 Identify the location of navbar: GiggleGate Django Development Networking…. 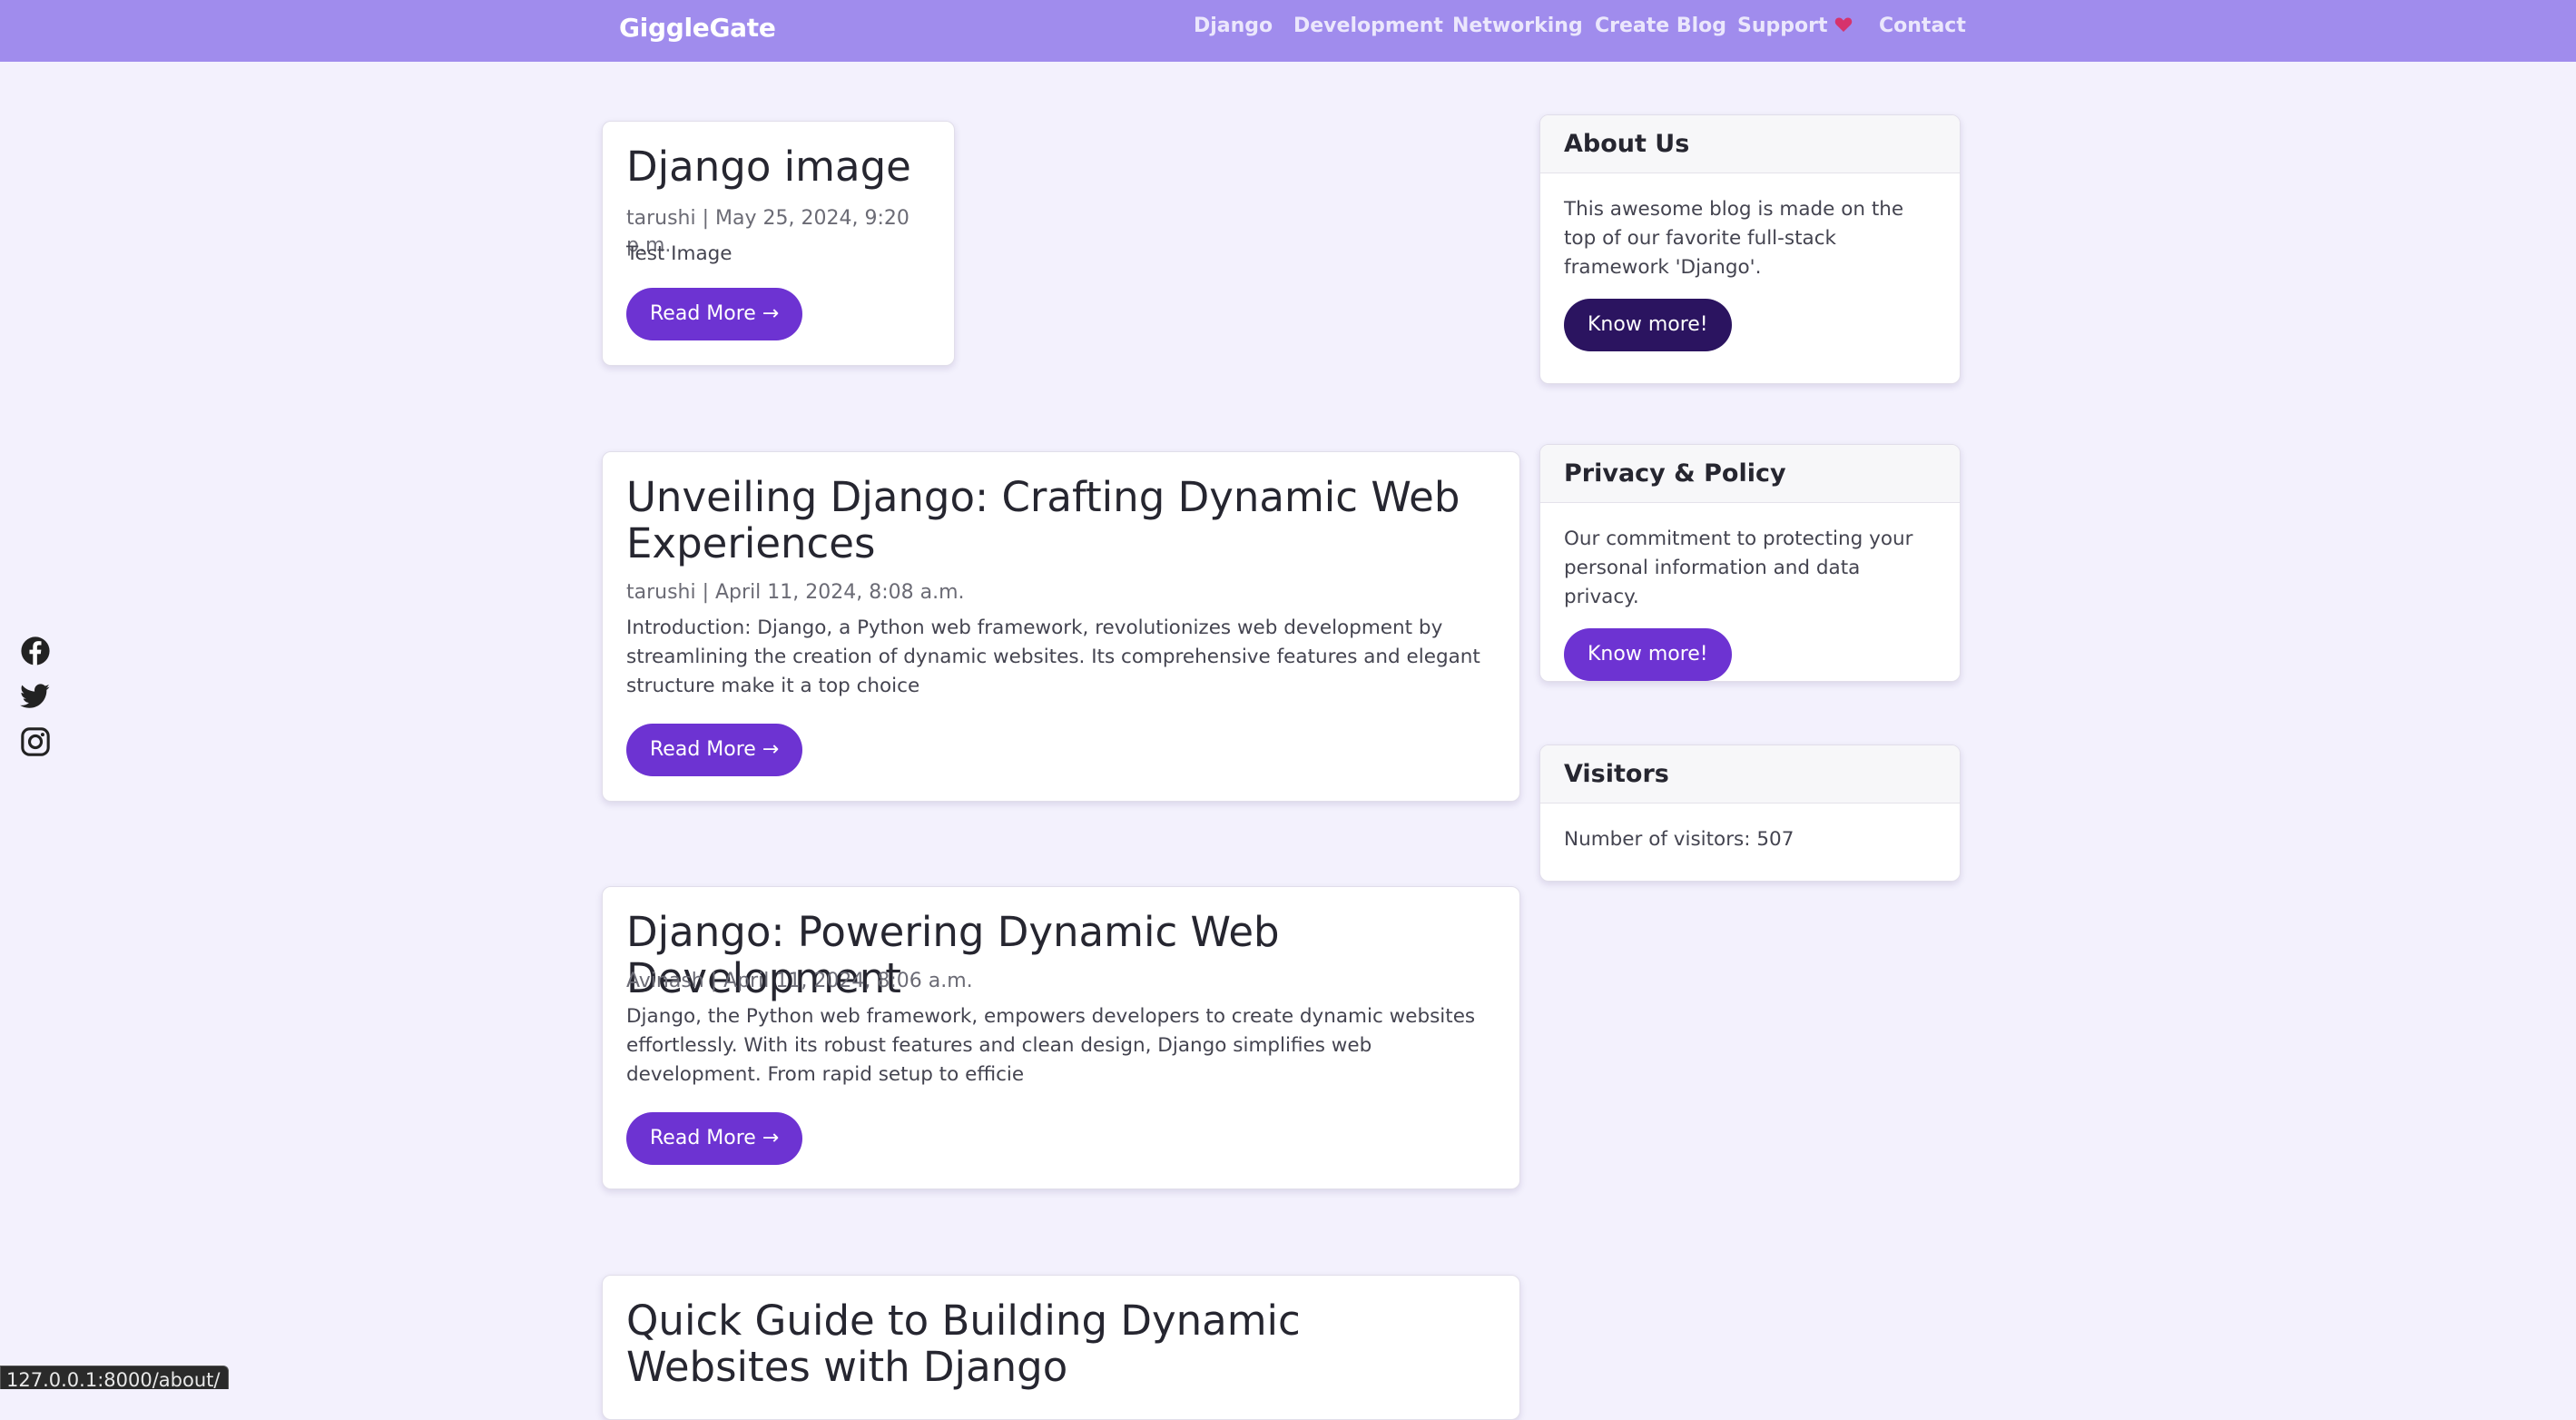
(1288, 31).